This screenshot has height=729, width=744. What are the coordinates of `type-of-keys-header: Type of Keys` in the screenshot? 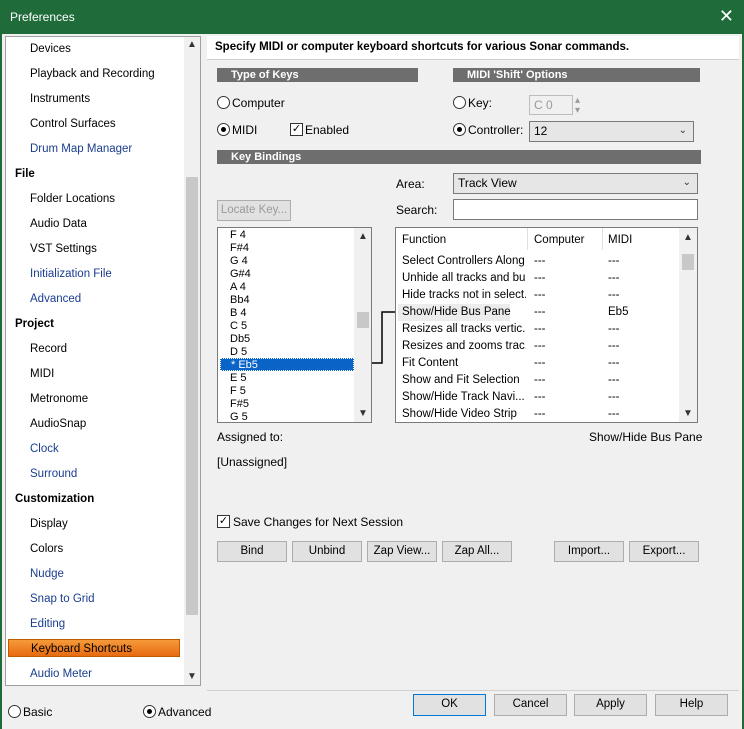 It's located at (317, 75).